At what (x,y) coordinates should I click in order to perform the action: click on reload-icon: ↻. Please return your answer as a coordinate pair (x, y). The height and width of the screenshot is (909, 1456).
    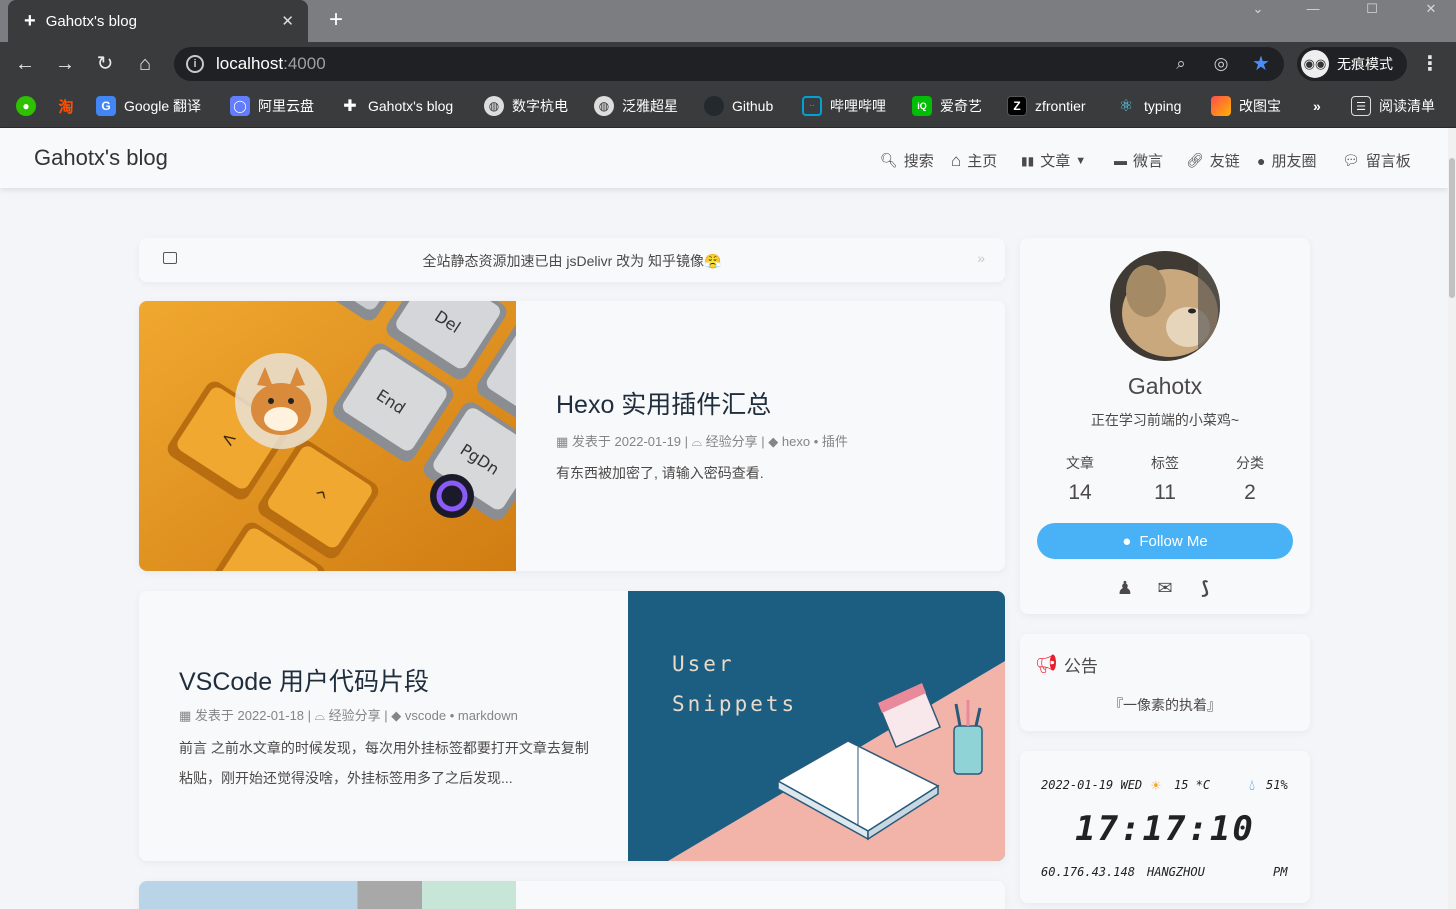
    Looking at the image, I should click on (105, 64).